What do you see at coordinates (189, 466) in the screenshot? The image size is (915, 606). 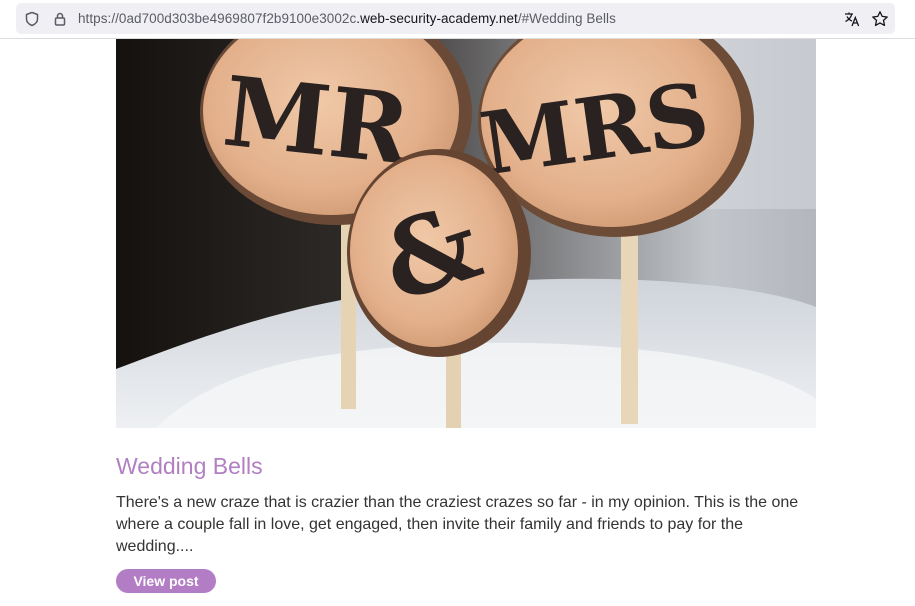 I see `post-title: Wedding Bells` at bounding box center [189, 466].